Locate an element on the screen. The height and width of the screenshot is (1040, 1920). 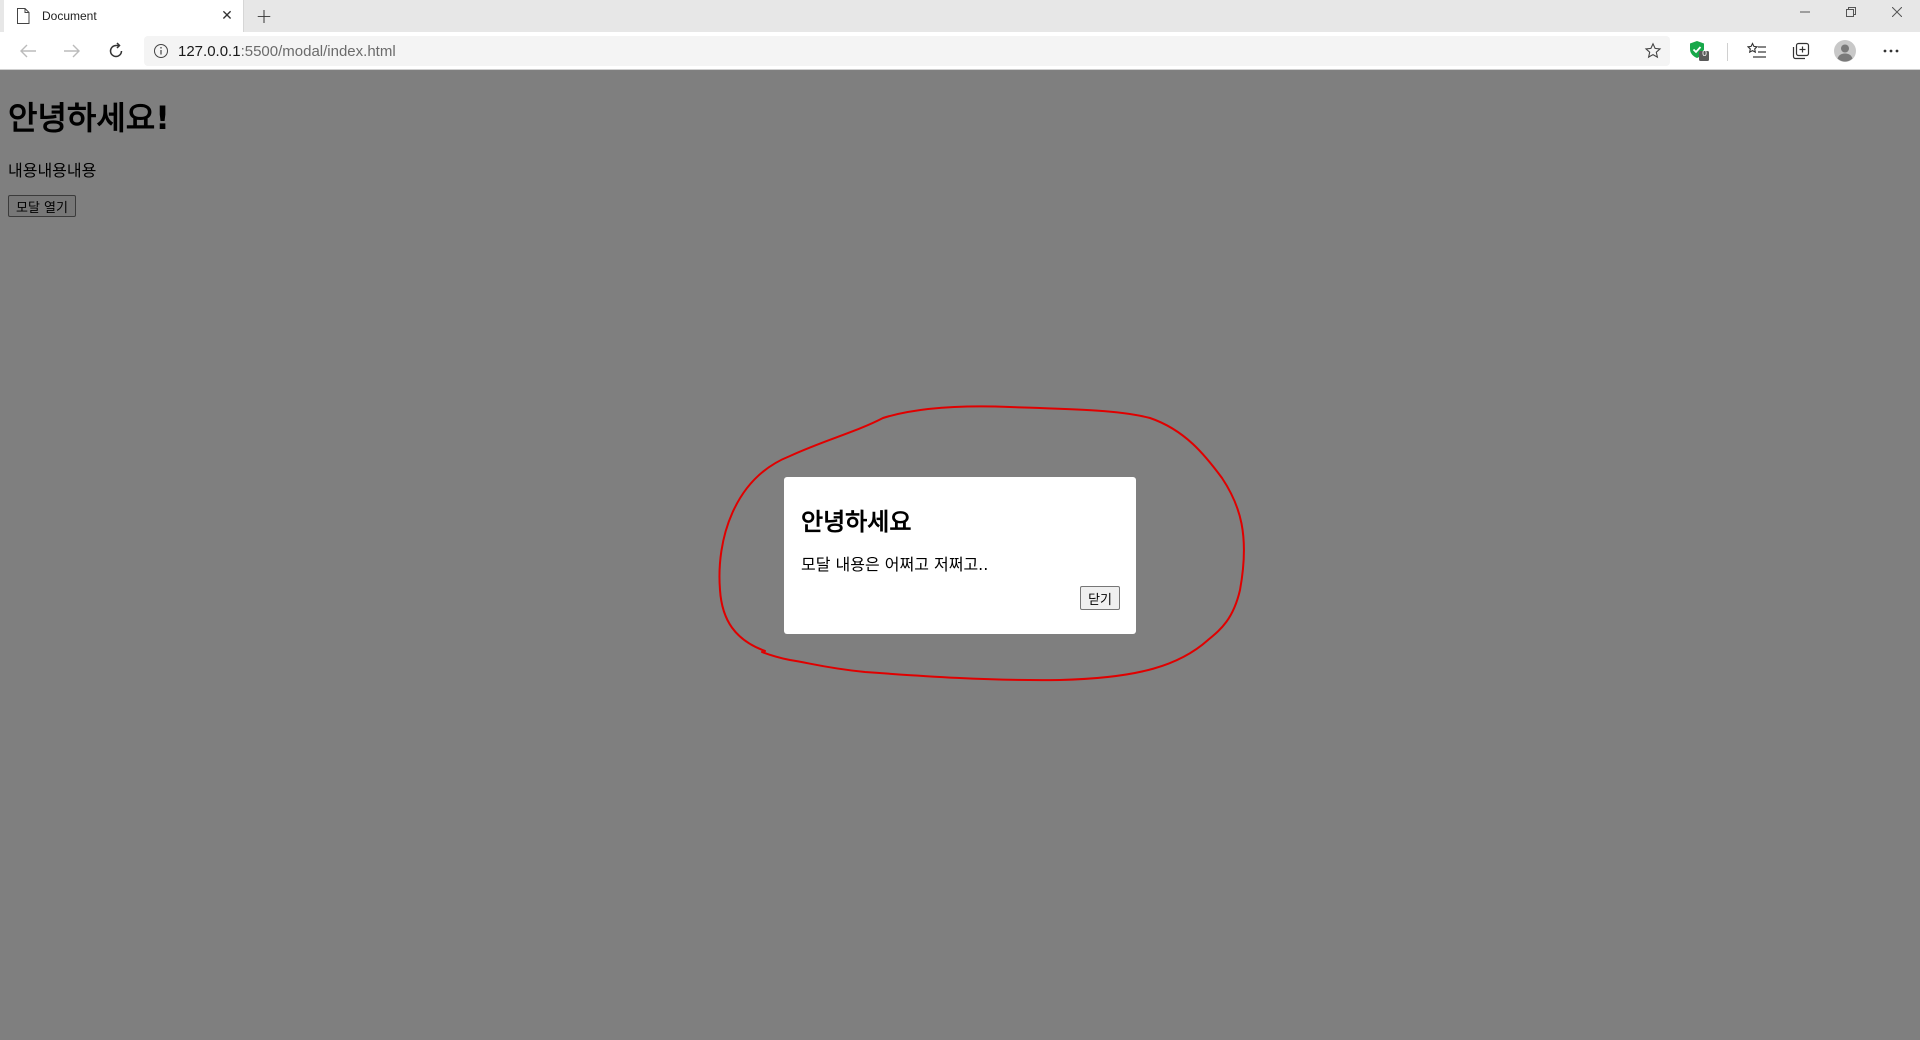
tab-close-icon: ✕ is located at coordinates (227, 16).